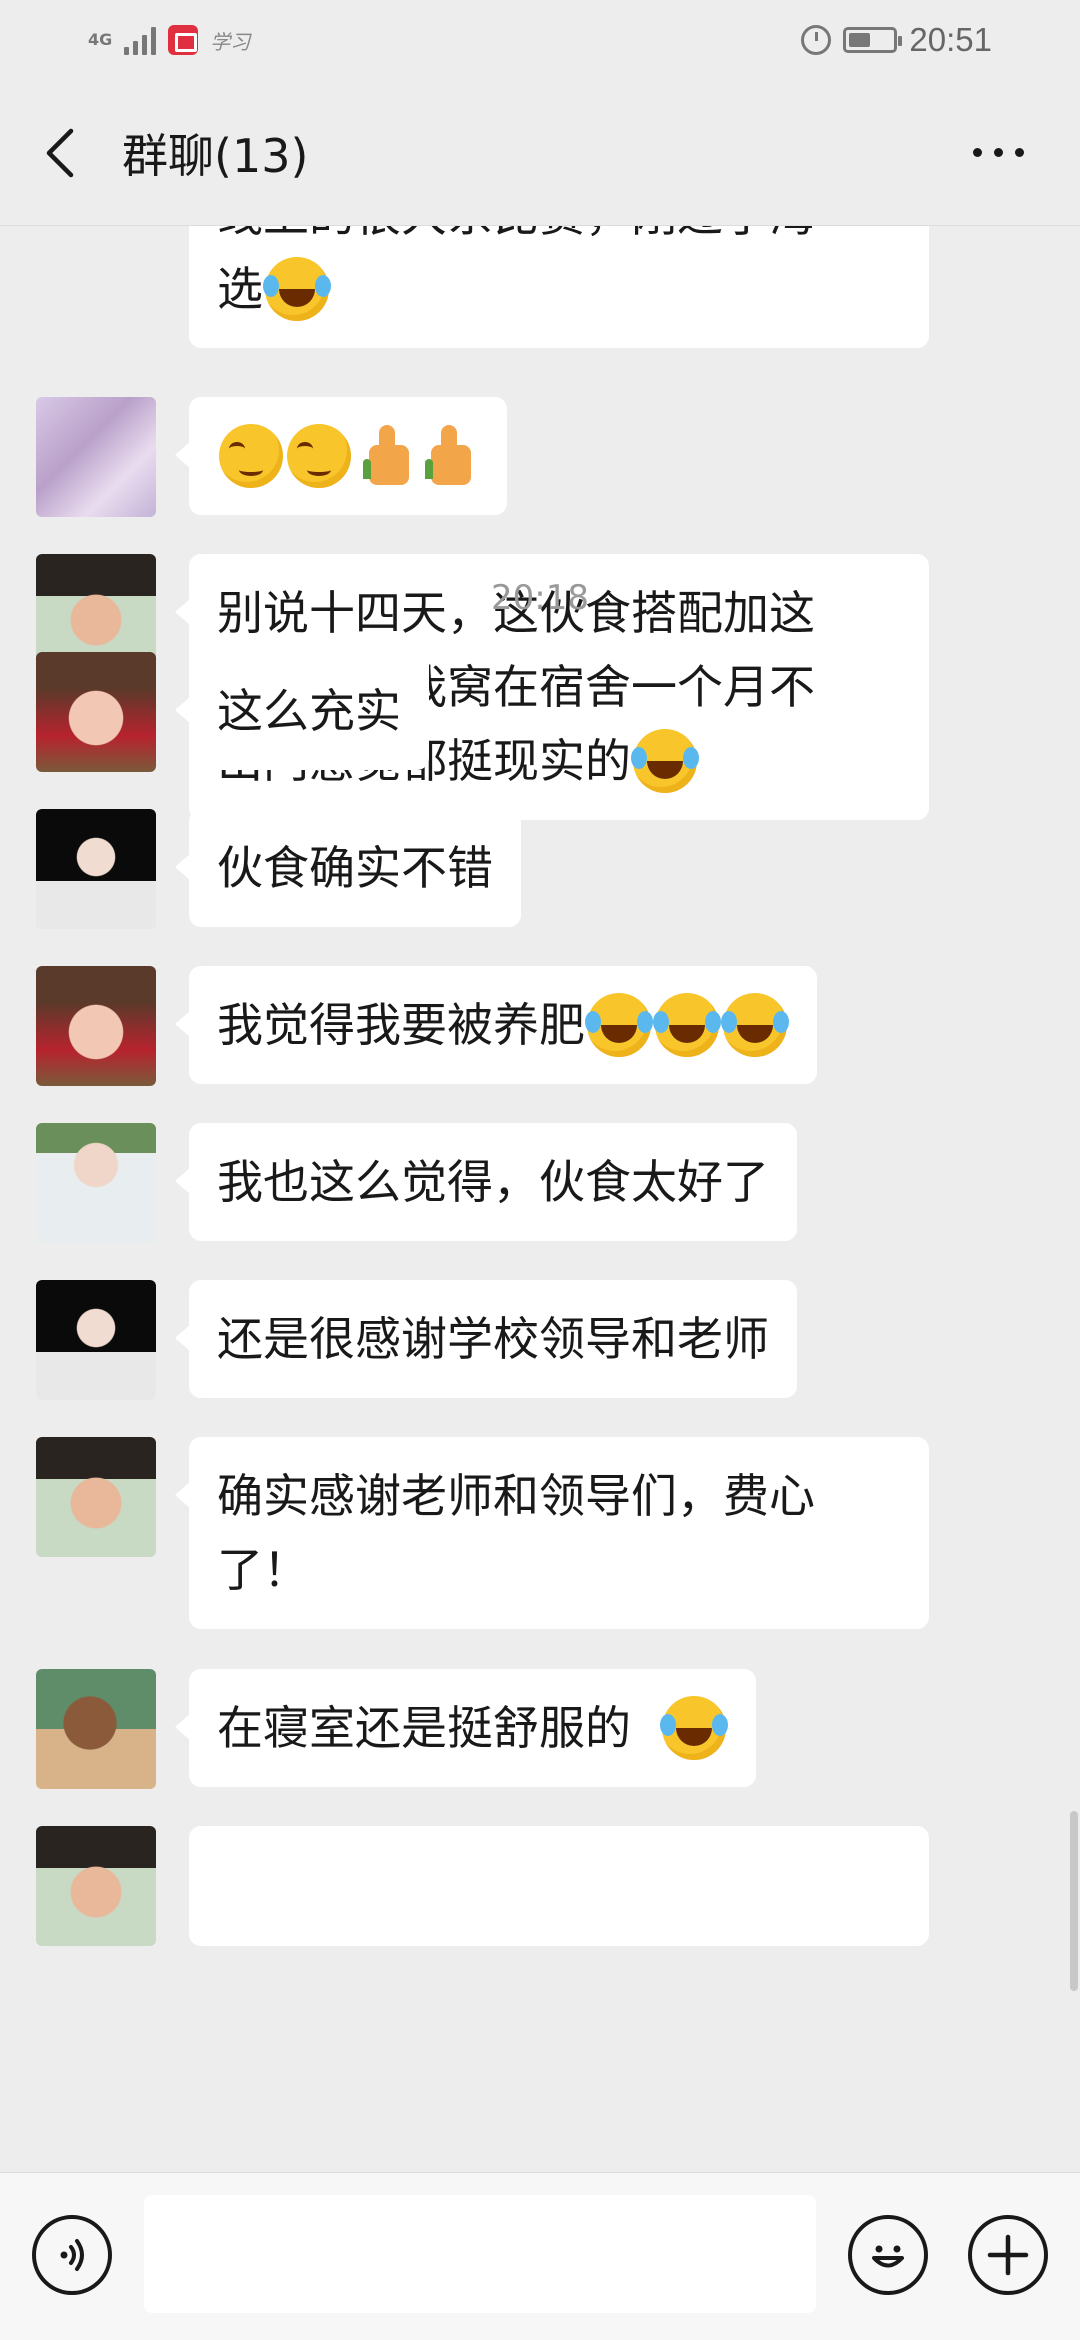  I want to click on emoji-button, so click(888, 2255).